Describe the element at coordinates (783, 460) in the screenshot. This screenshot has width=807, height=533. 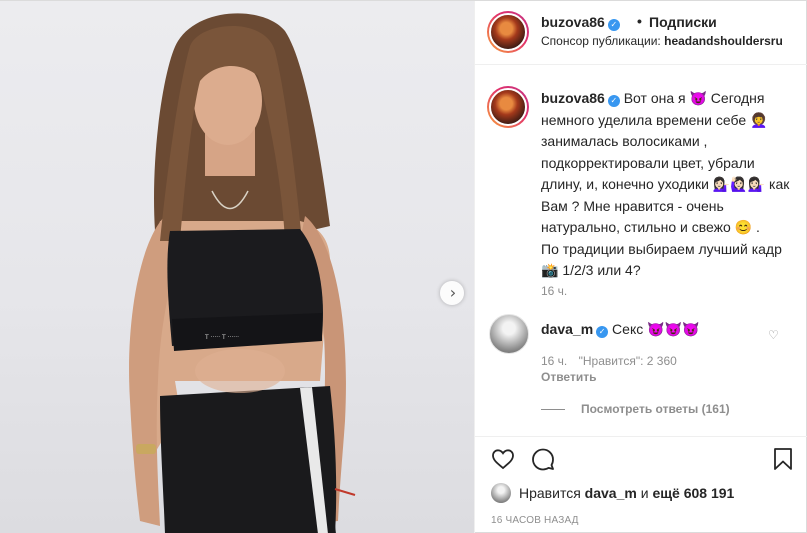
I see `bookmark-icon` at that location.